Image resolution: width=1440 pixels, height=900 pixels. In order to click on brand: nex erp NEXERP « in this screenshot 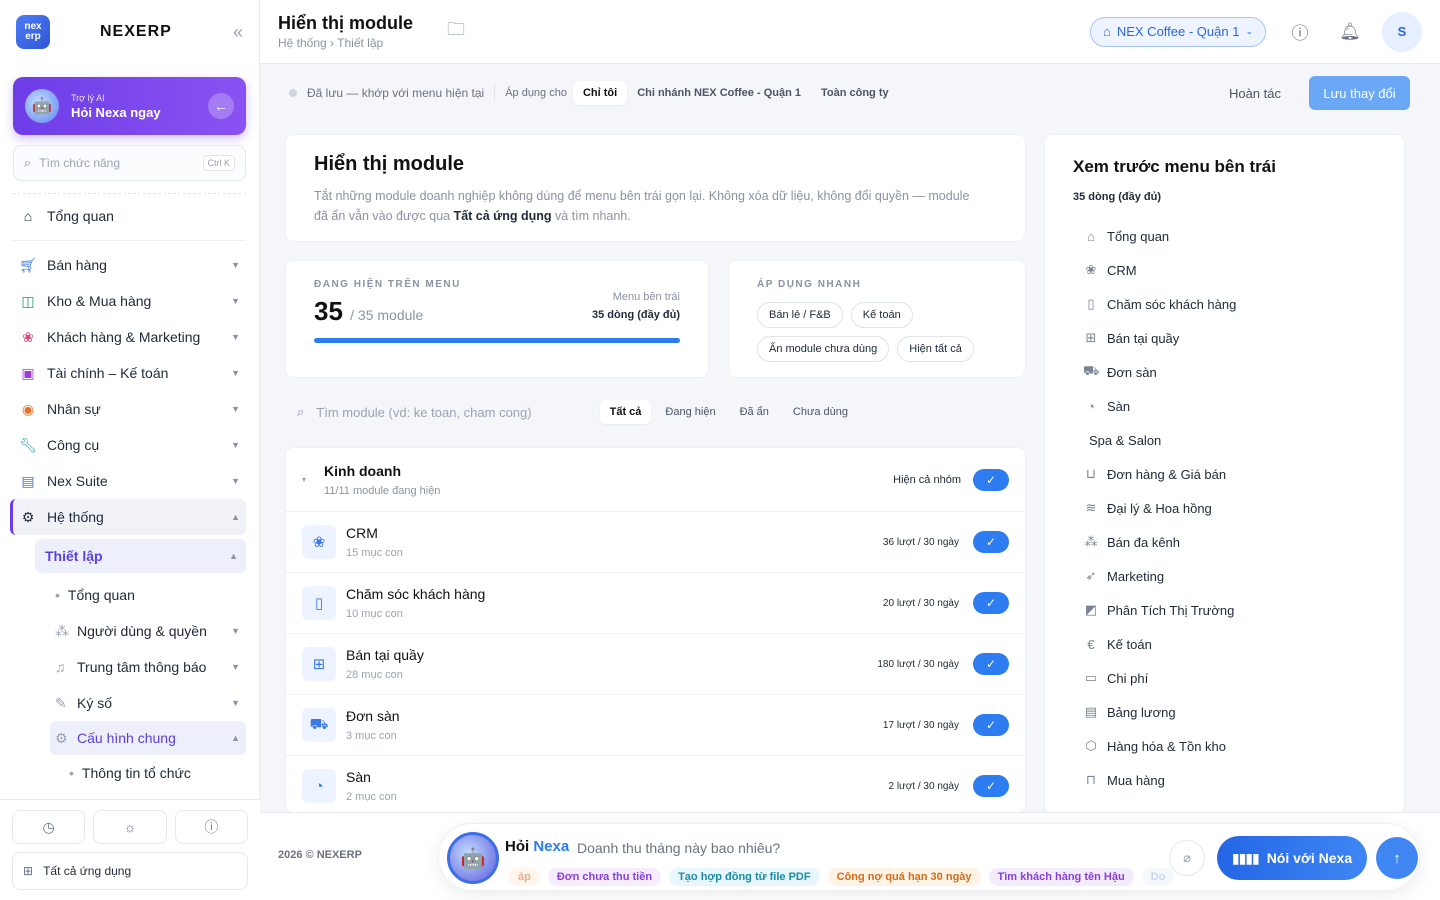, I will do `click(129, 32)`.